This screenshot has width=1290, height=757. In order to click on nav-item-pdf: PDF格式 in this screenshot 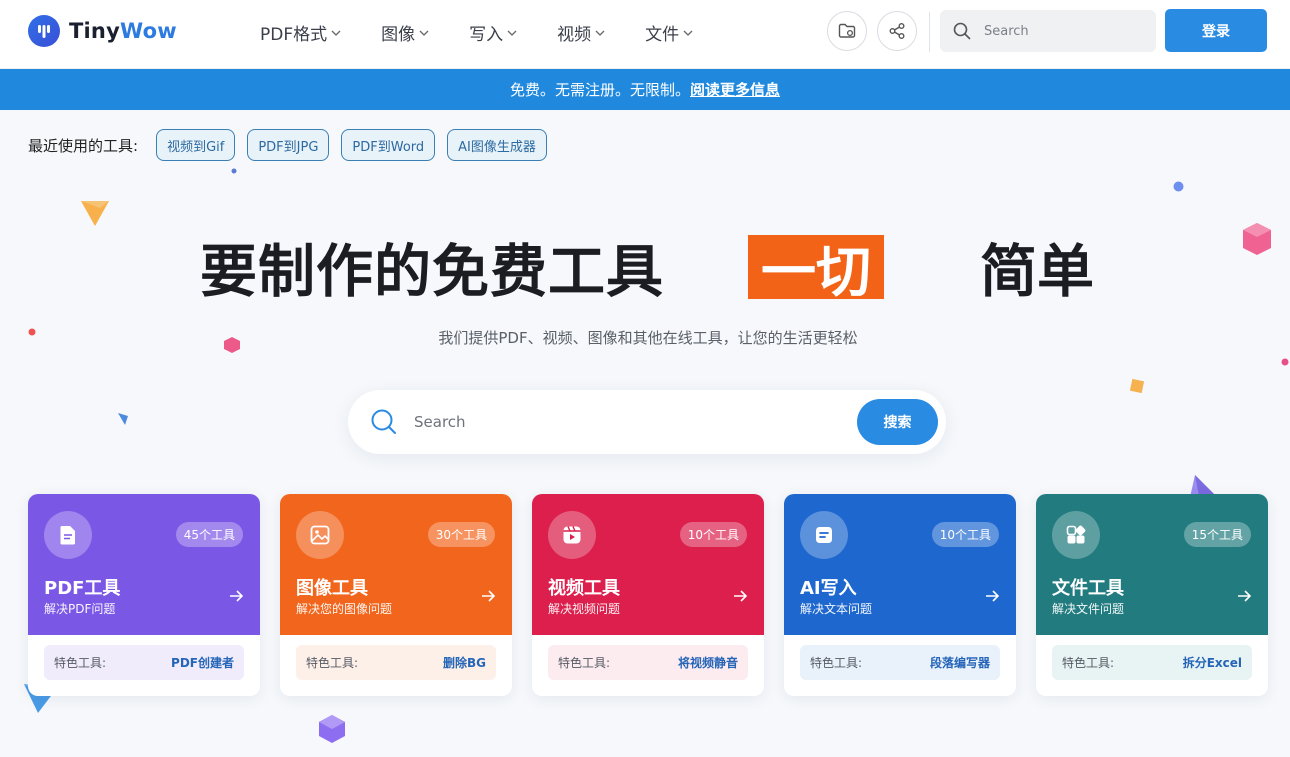, I will do `click(300, 32)`.